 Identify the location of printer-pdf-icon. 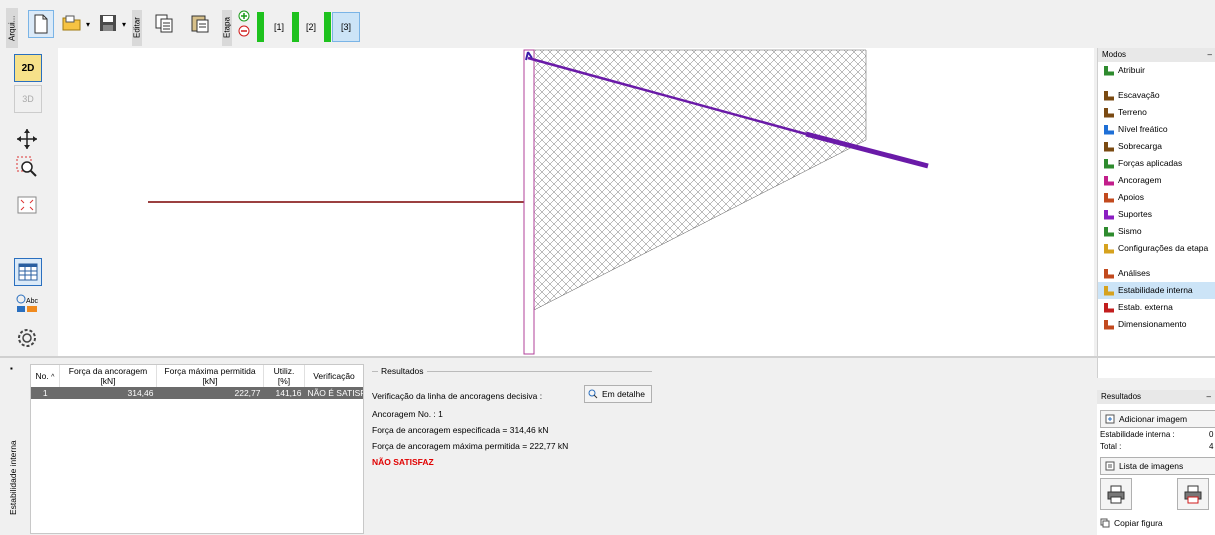
(1193, 494).